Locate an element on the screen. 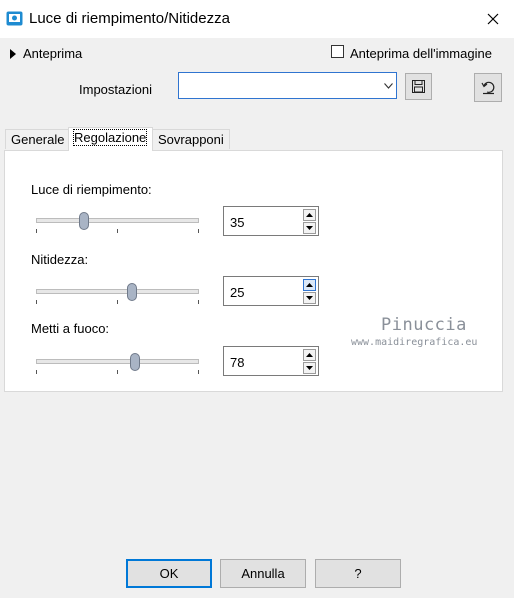  tab-sovrapponi: Sovrapponi is located at coordinates (191, 139).